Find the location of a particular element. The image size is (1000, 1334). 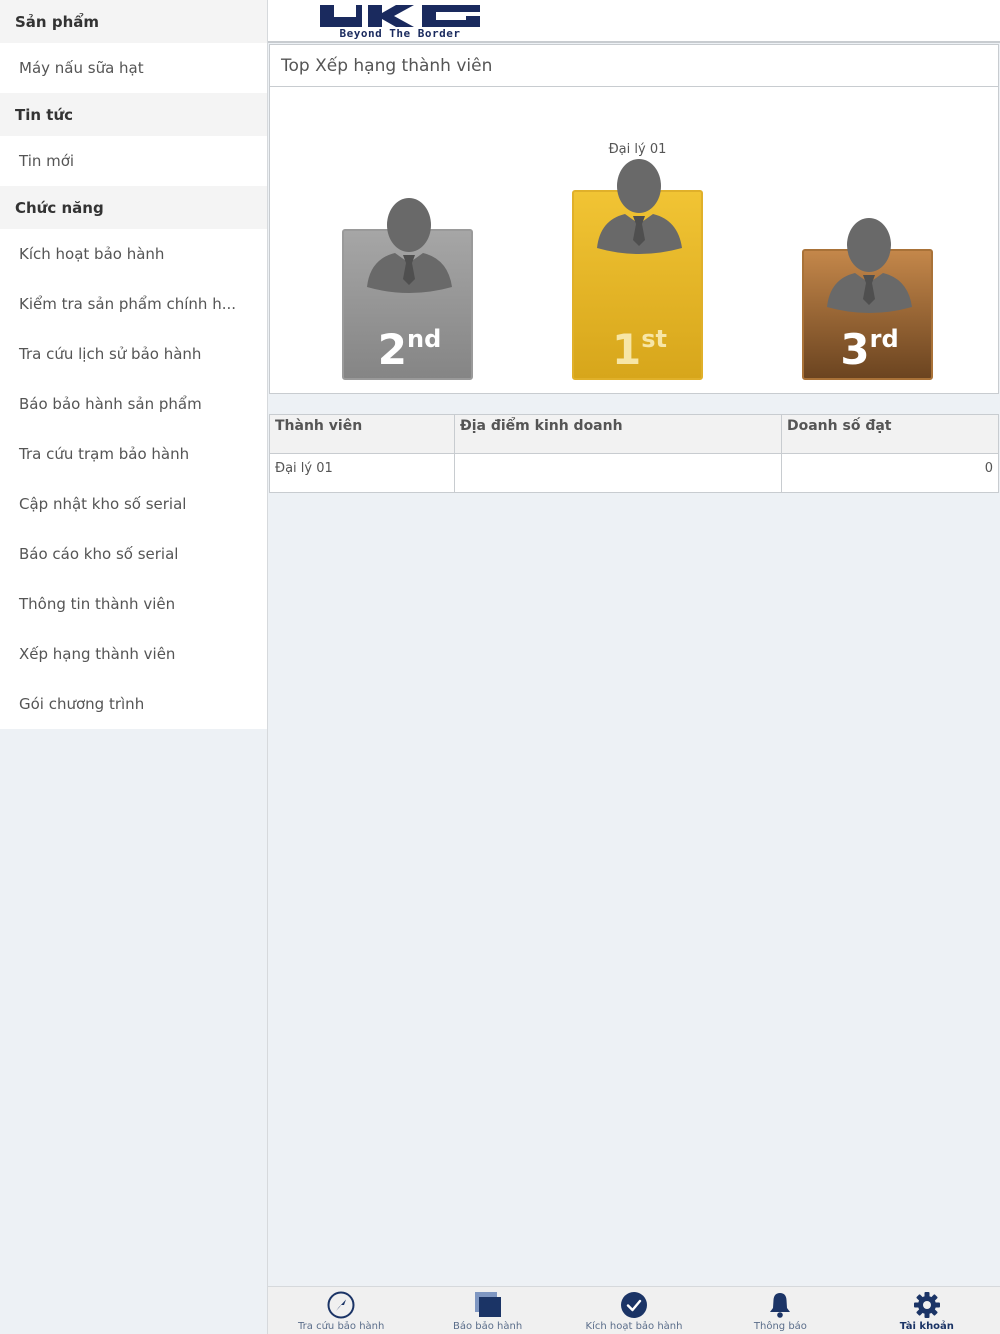

first-place-name: Đại lý 01 is located at coordinates (637, 149).